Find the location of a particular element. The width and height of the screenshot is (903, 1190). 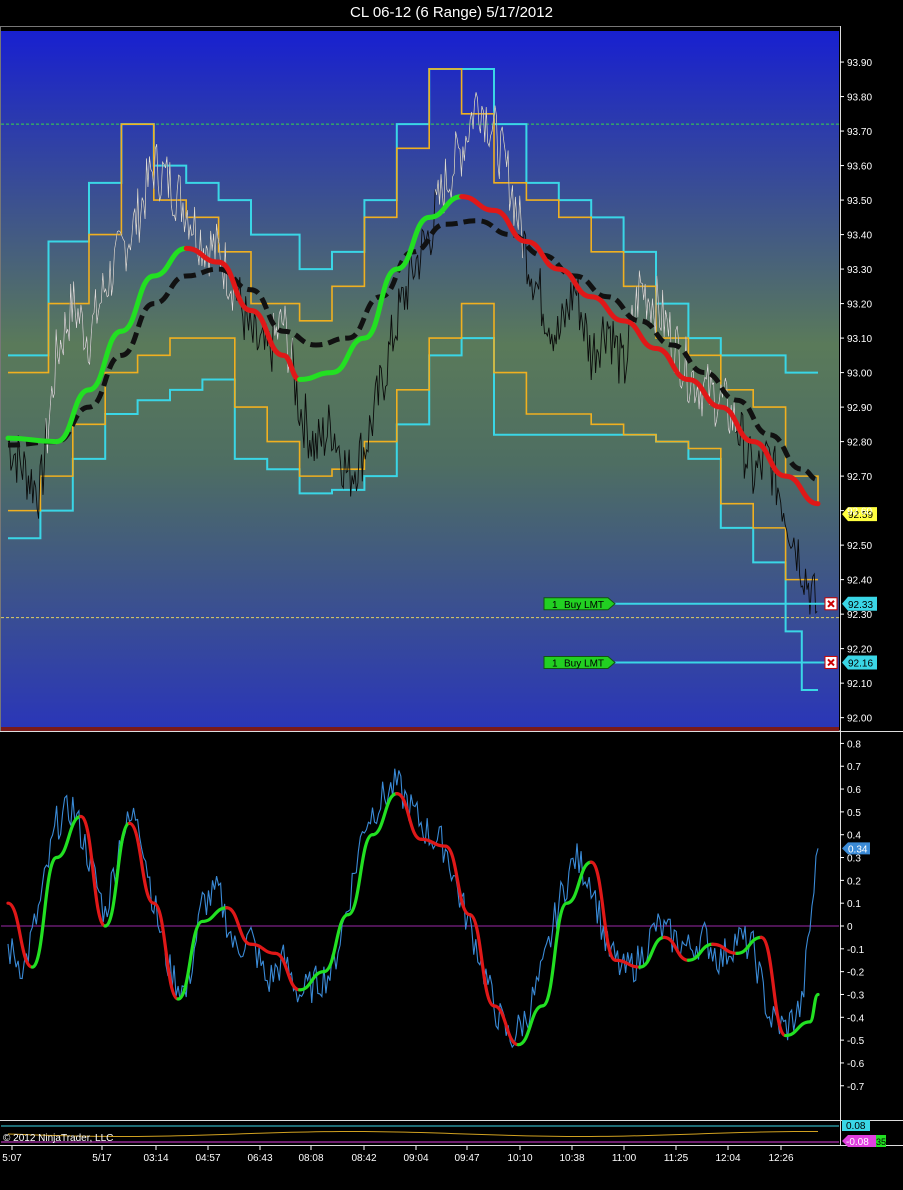

time-tick-label: 03:14 is located at coordinates (155, 1158).